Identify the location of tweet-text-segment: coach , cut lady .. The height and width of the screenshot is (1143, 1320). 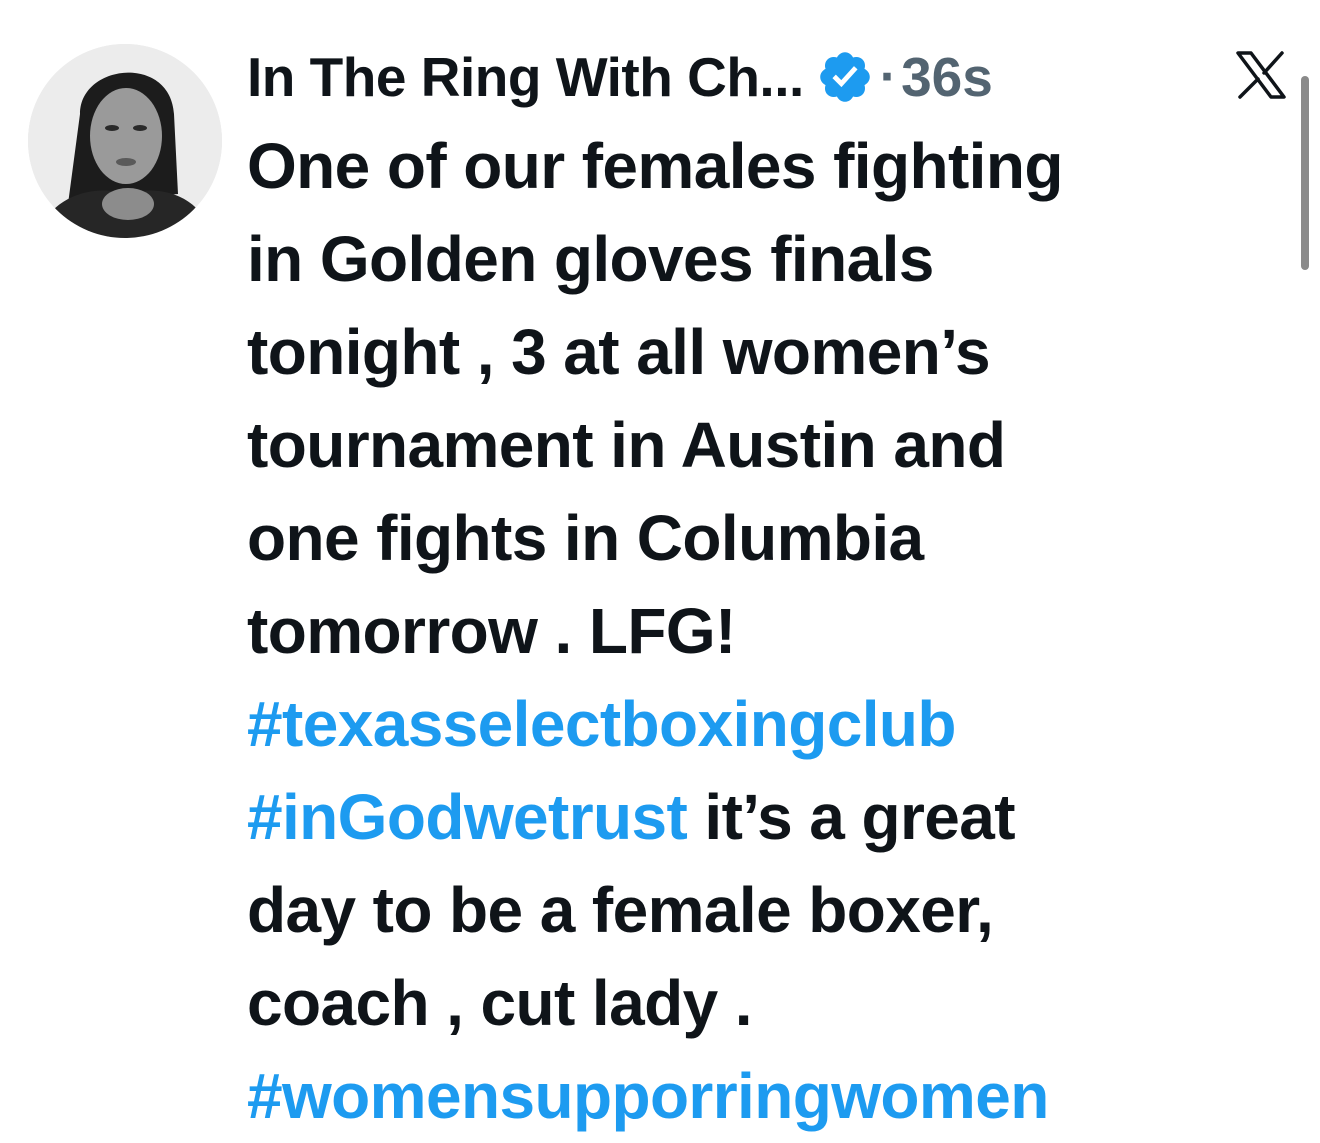
(500, 1003).